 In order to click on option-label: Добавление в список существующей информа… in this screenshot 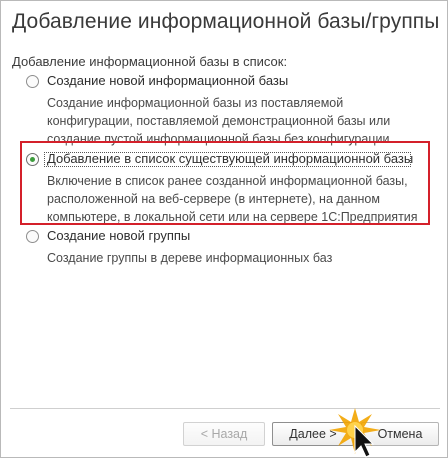, I will do `click(230, 158)`.